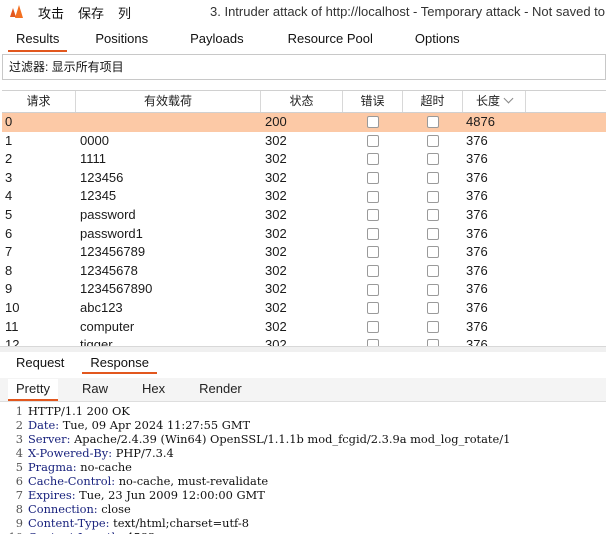  I want to click on table-row: 4 12345 302 376, so click(304, 196).